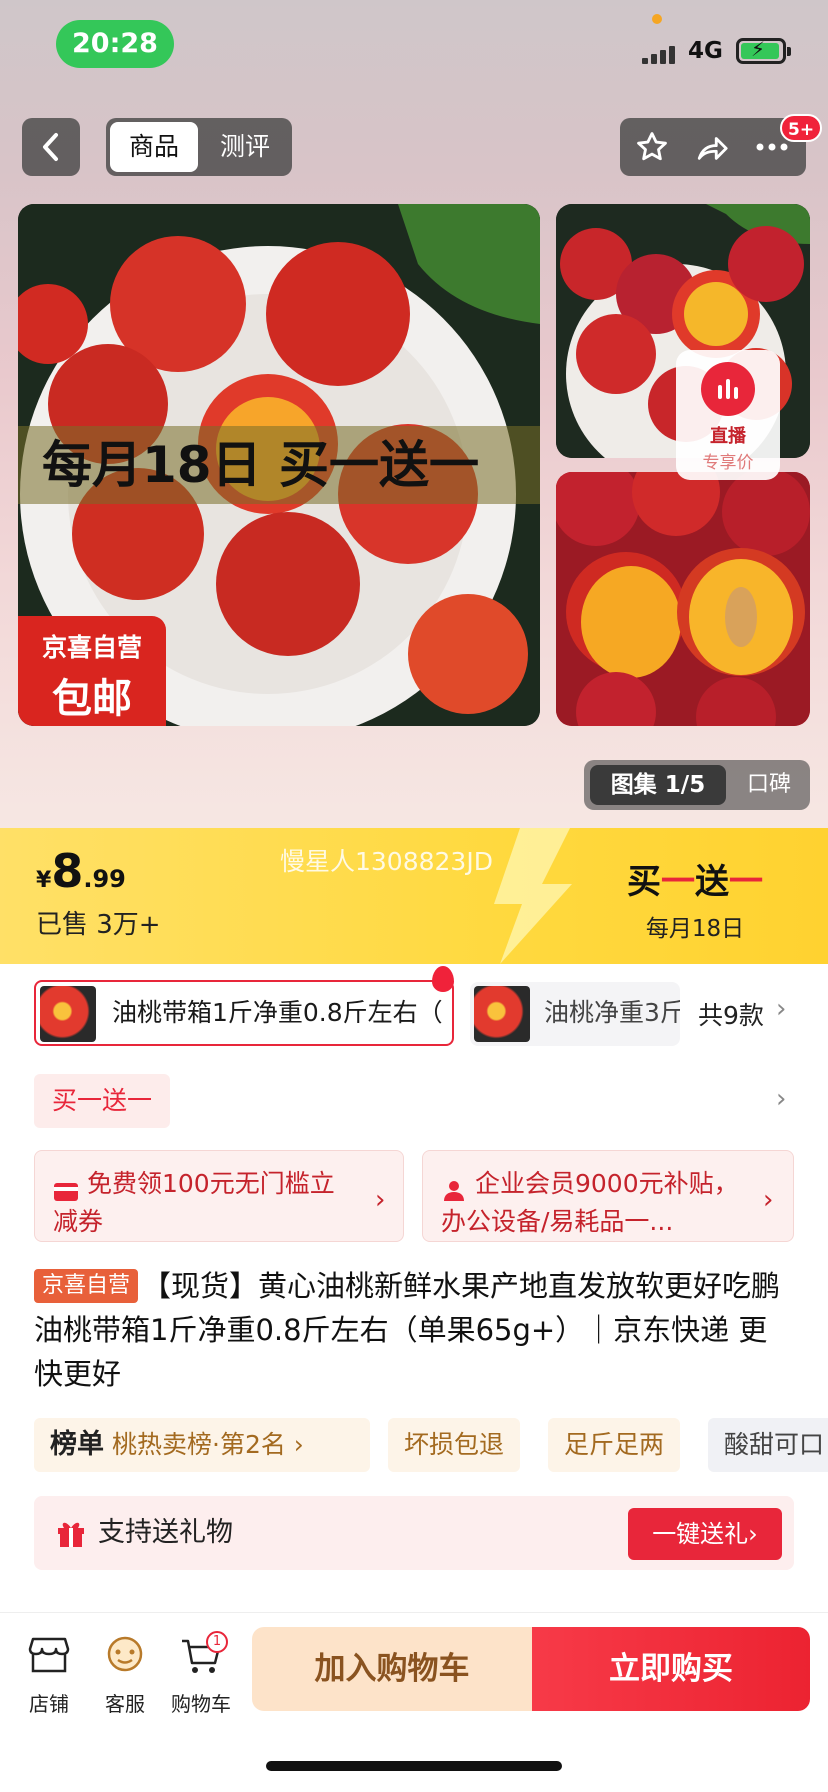 The width and height of the screenshot is (828, 1792). Describe the element at coordinates (71, 1534) in the screenshot. I see `gift-icon` at that location.